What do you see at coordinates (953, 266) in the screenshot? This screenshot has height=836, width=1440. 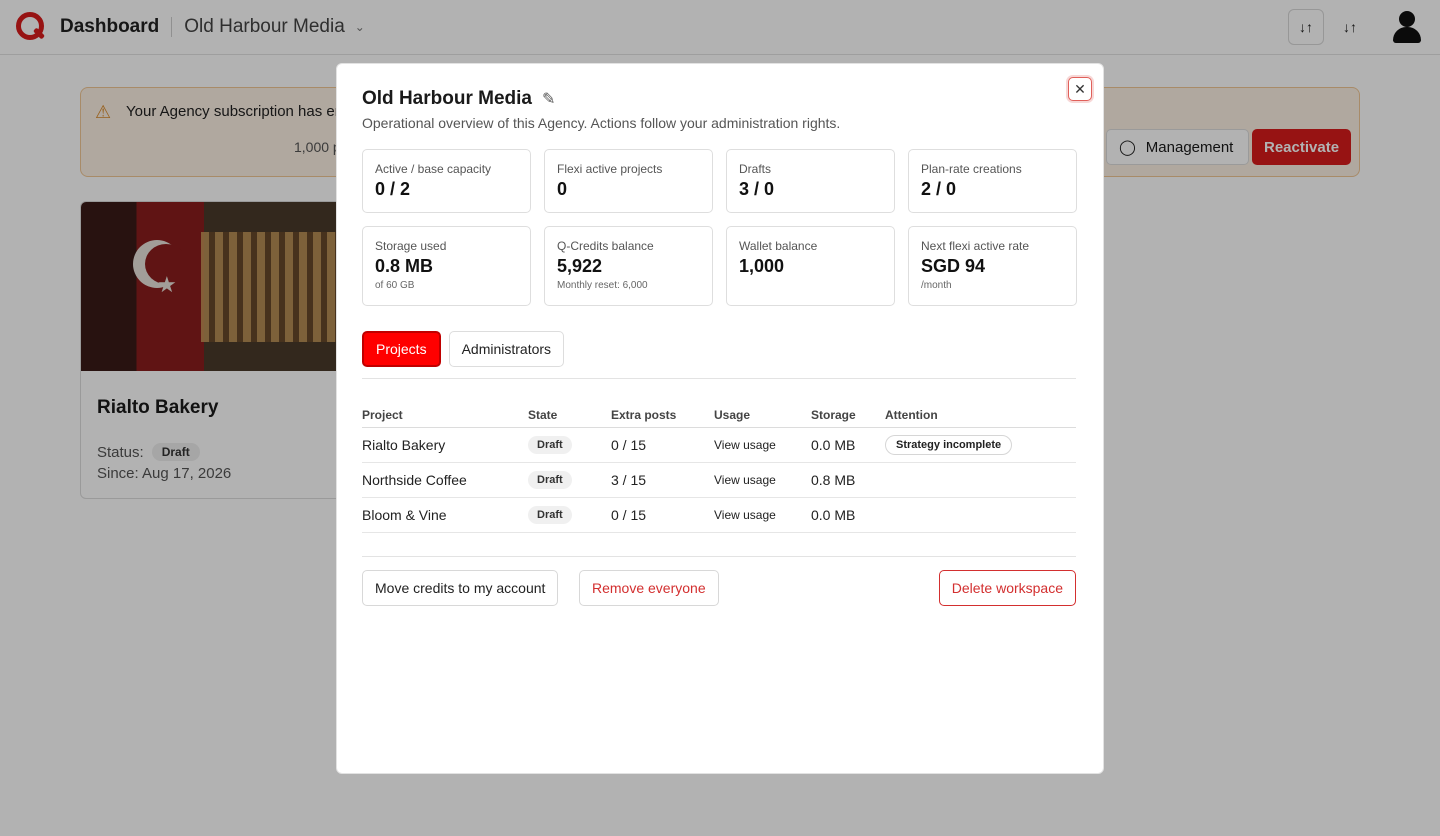 I see `stat-value: SGD 94` at bounding box center [953, 266].